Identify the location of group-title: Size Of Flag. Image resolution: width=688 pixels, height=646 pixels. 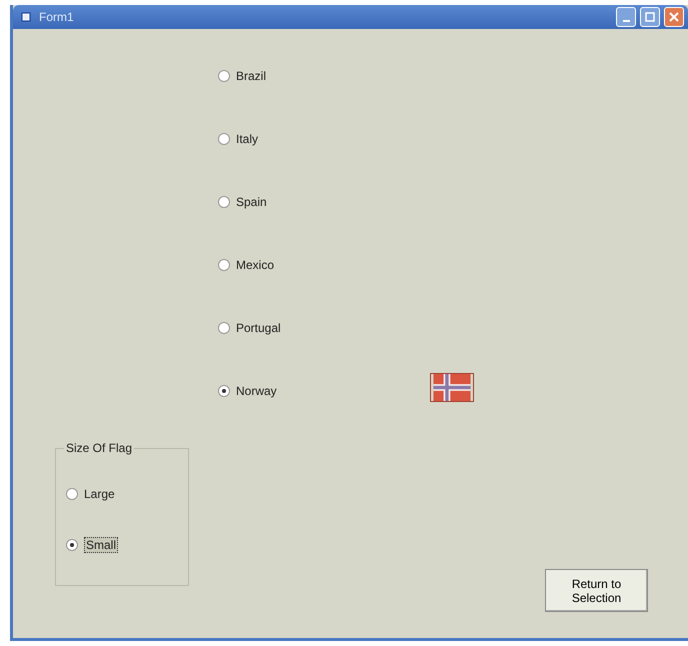
(99, 448).